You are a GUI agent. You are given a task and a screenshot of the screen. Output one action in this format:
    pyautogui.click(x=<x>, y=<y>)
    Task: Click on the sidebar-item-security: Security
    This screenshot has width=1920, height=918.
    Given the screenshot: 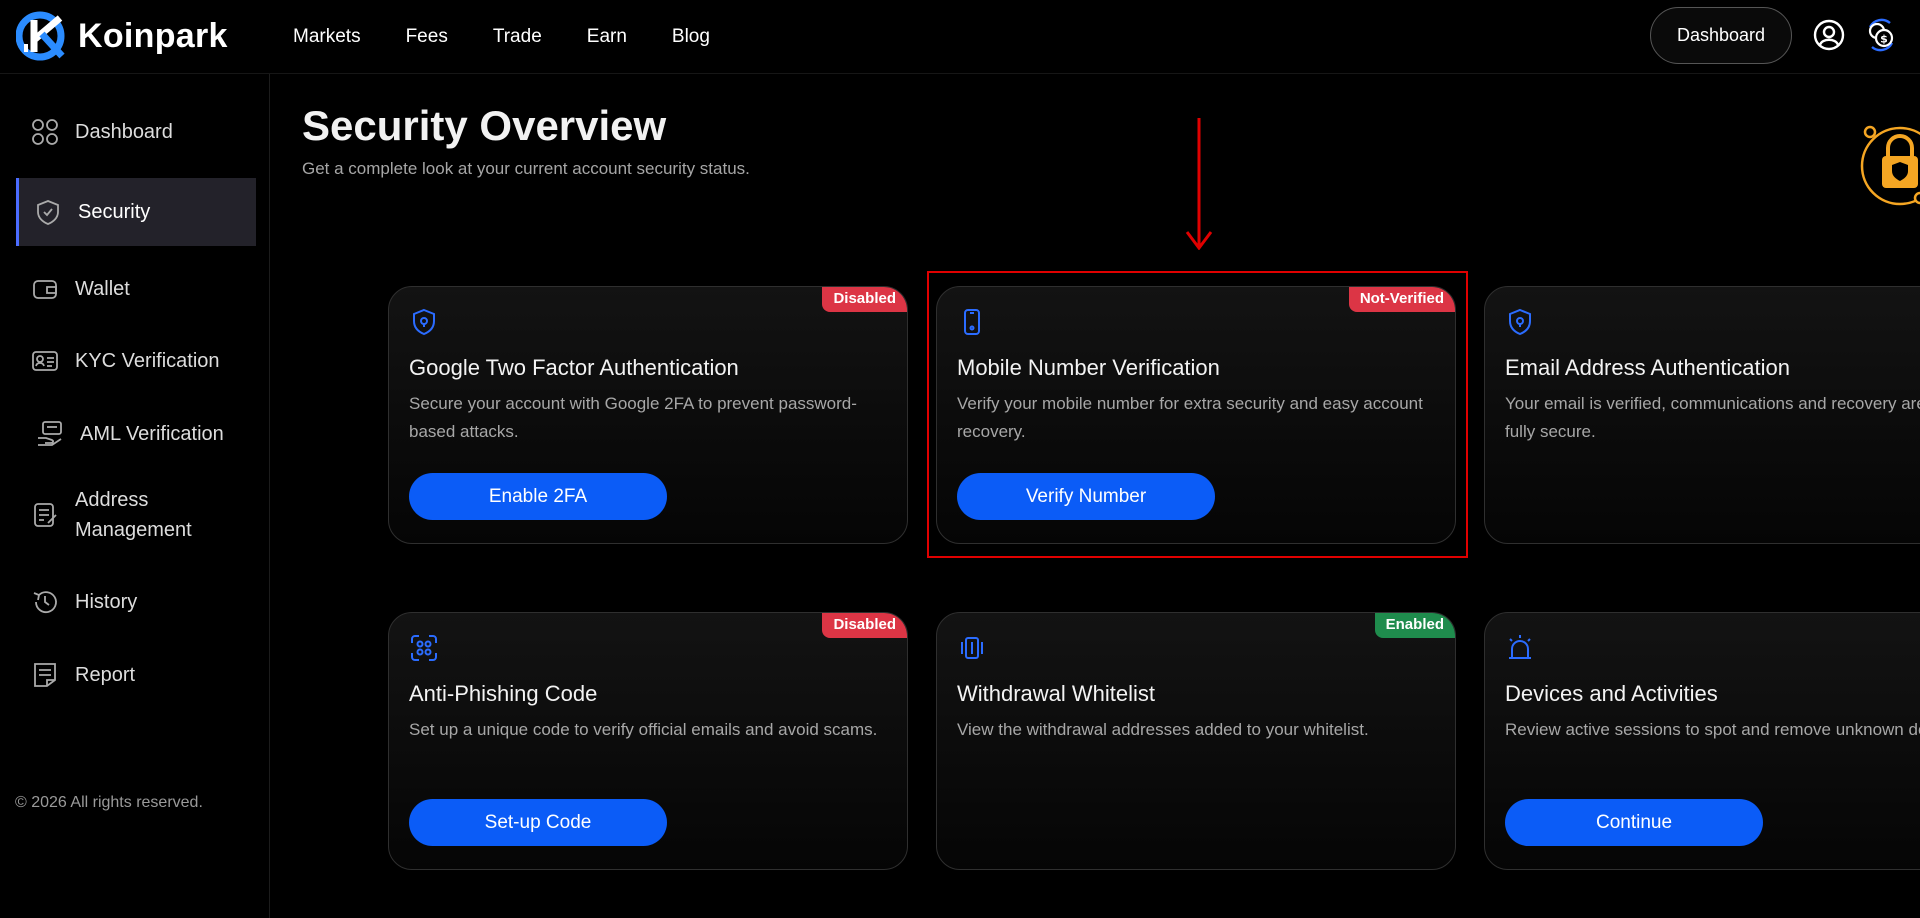 What is the action you would take?
    pyautogui.click(x=136, y=212)
    